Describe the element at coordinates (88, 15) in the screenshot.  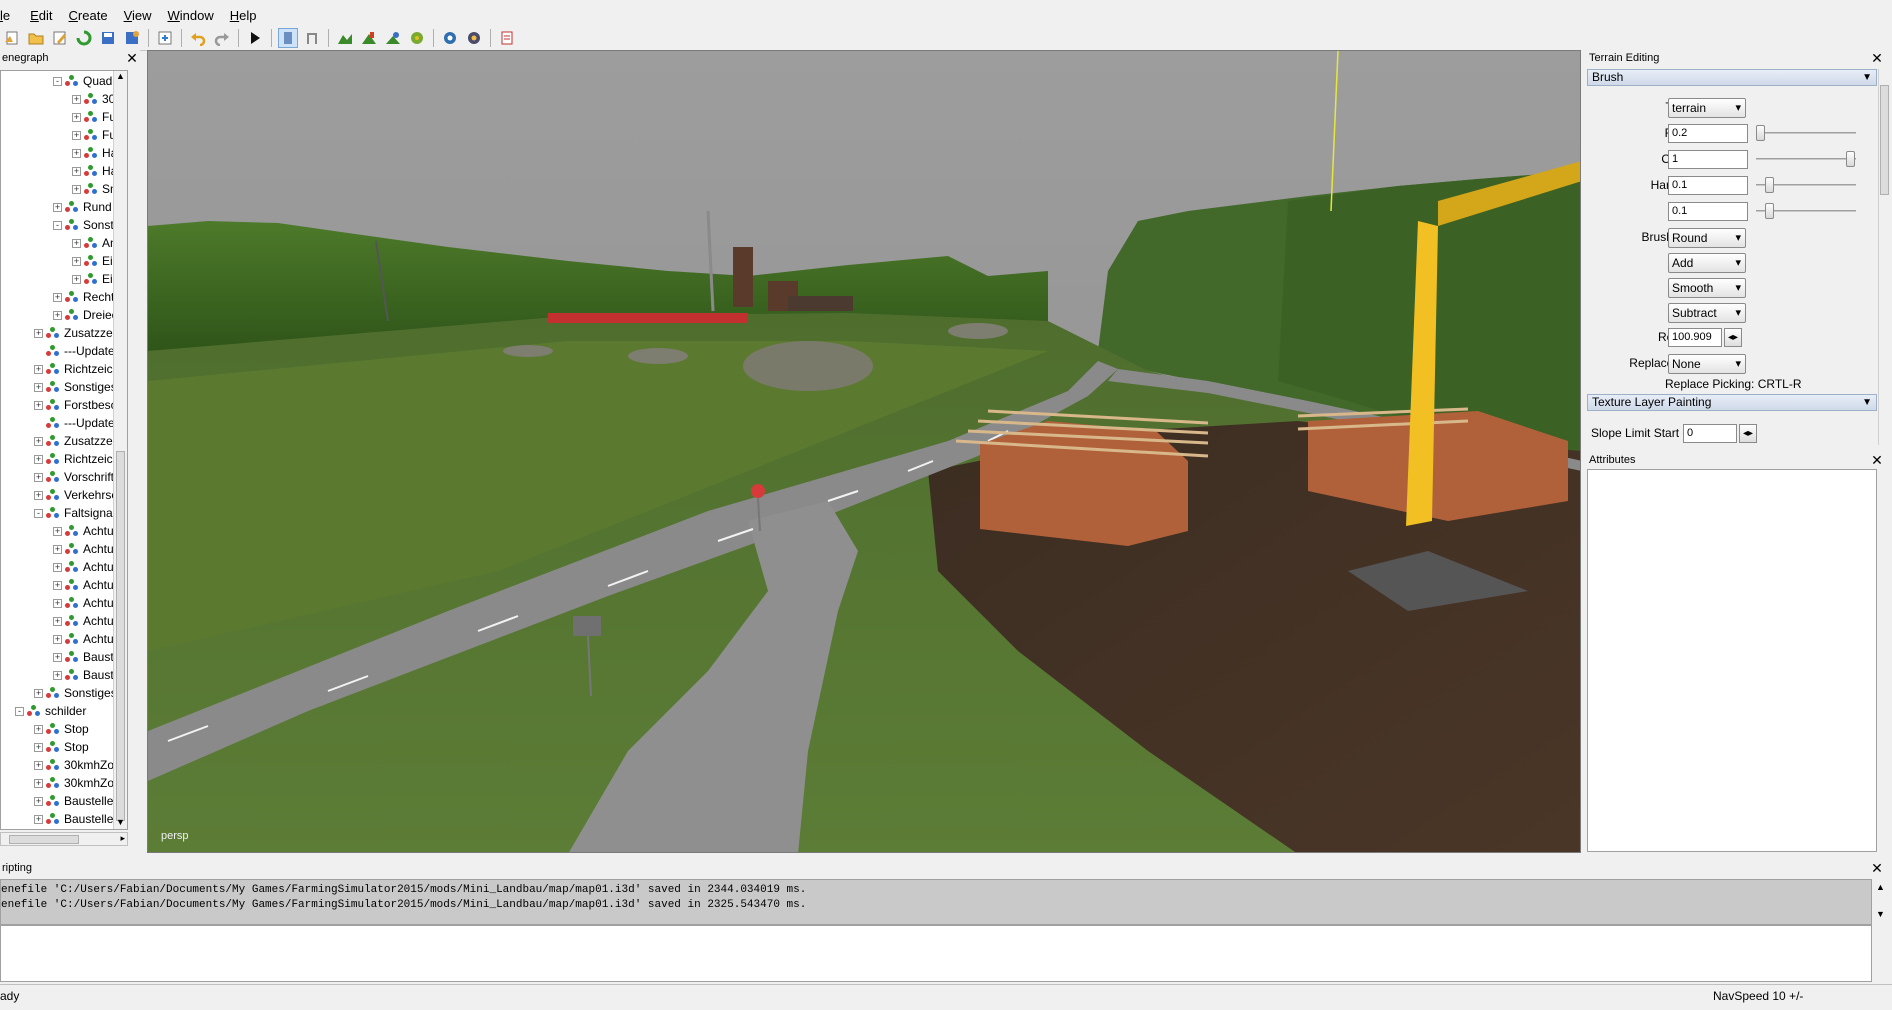
I see `menu-create: Create` at that location.